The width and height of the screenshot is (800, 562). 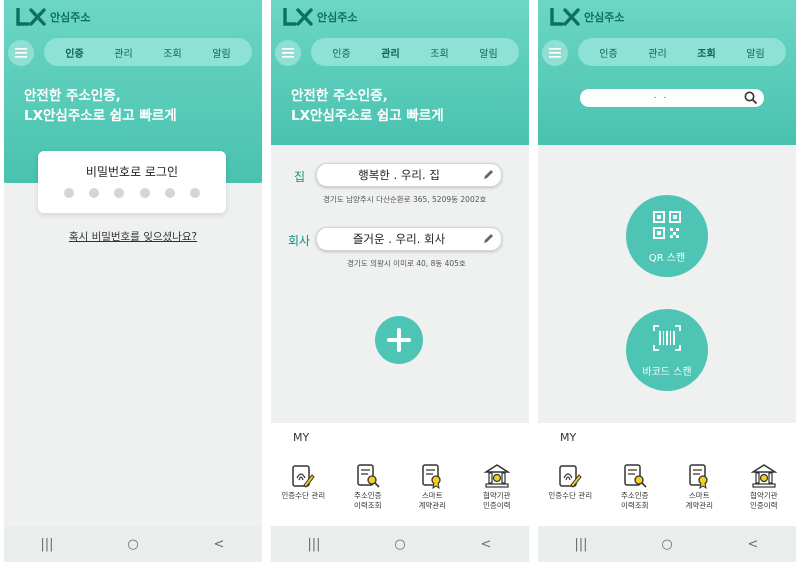 I want to click on plus-icon, so click(x=399, y=340).